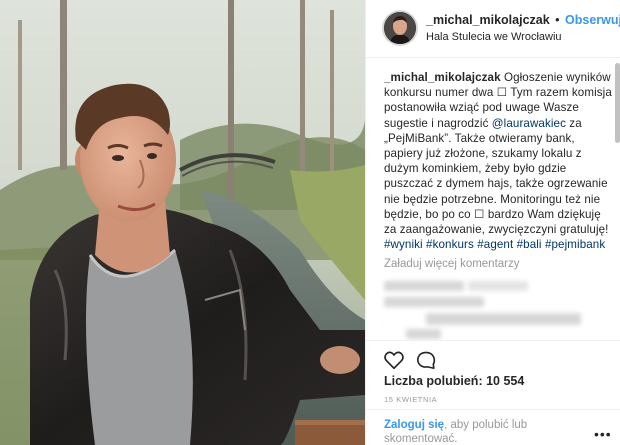 Image resolution: width=620 pixels, height=445 pixels. Describe the element at coordinates (426, 360) in the screenshot. I see `comment-bubble-icon` at that location.